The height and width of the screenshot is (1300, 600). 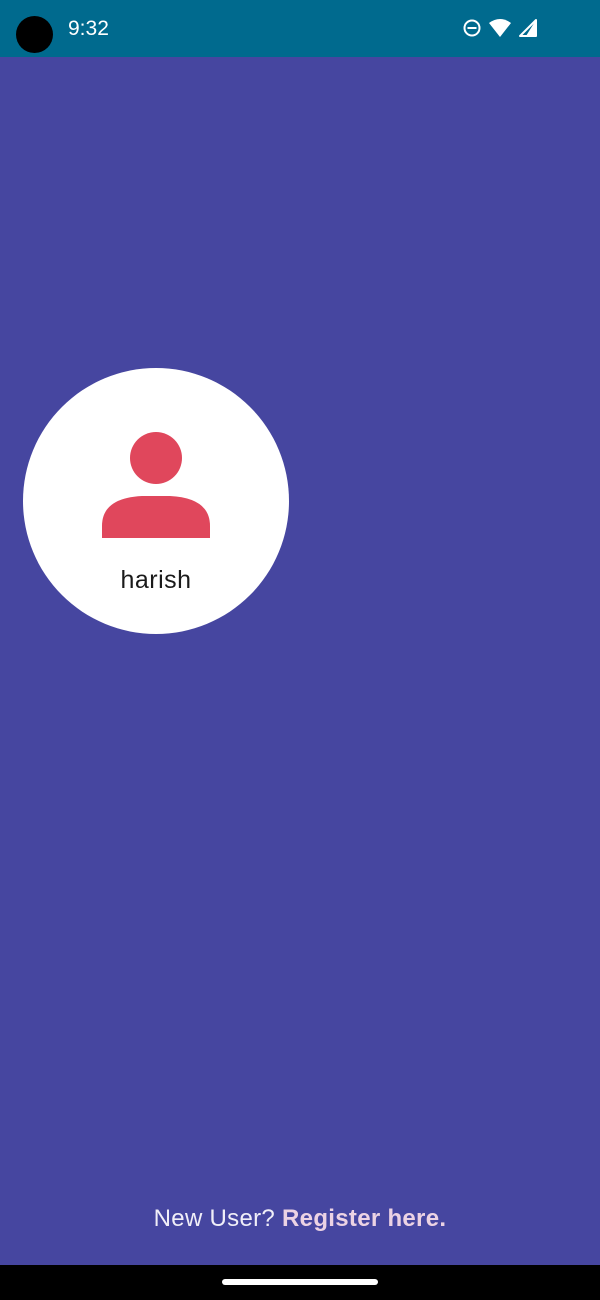 I want to click on register-prompt-text: New User?, so click(x=218, y=1218).